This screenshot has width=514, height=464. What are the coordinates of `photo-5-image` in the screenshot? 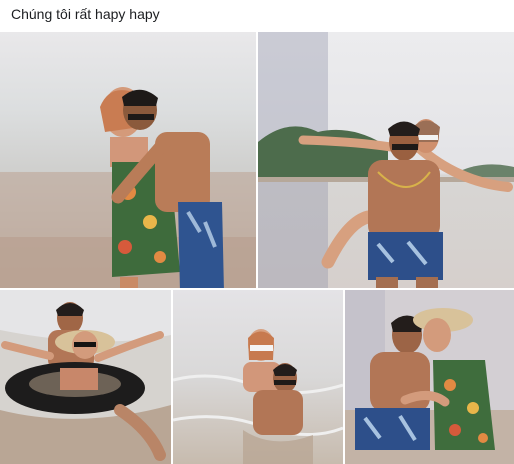 It's located at (429, 377).